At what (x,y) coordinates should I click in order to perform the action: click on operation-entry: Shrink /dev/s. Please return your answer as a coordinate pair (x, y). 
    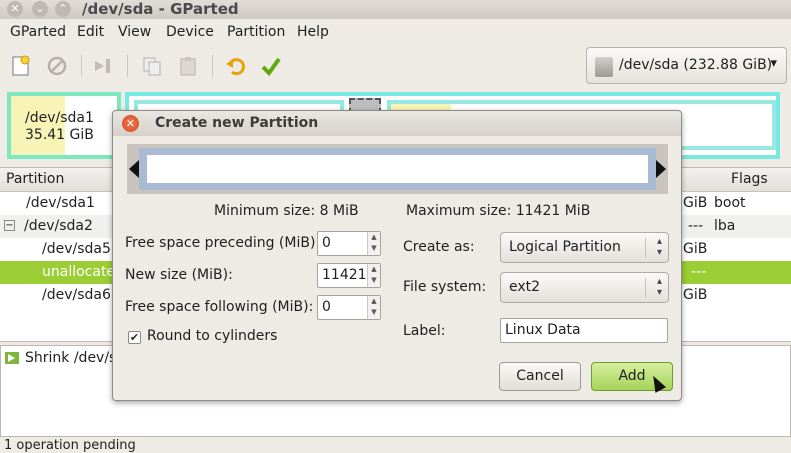
    Looking at the image, I should click on (70, 358).